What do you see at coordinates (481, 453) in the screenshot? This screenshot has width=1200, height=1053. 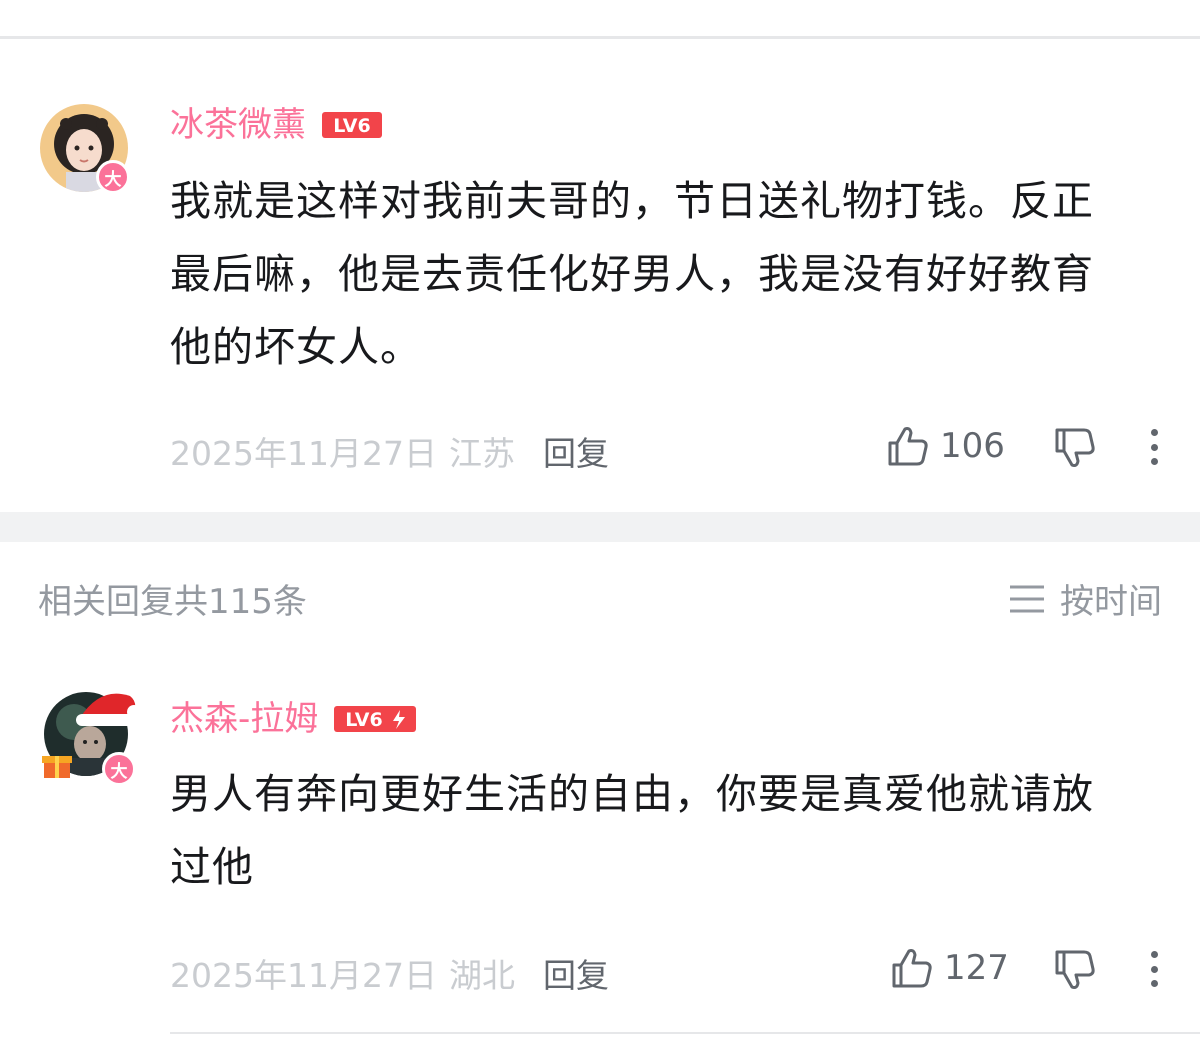 I see `comment-location: 江苏` at bounding box center [481, 453].